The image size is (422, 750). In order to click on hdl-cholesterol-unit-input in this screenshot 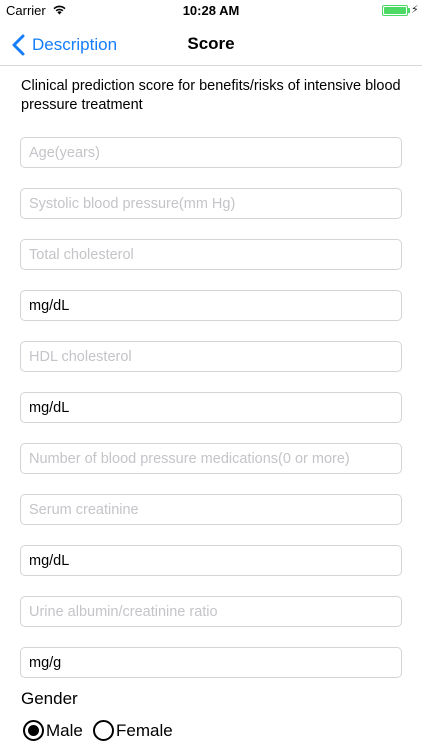, I will do `click(211, 407)`.